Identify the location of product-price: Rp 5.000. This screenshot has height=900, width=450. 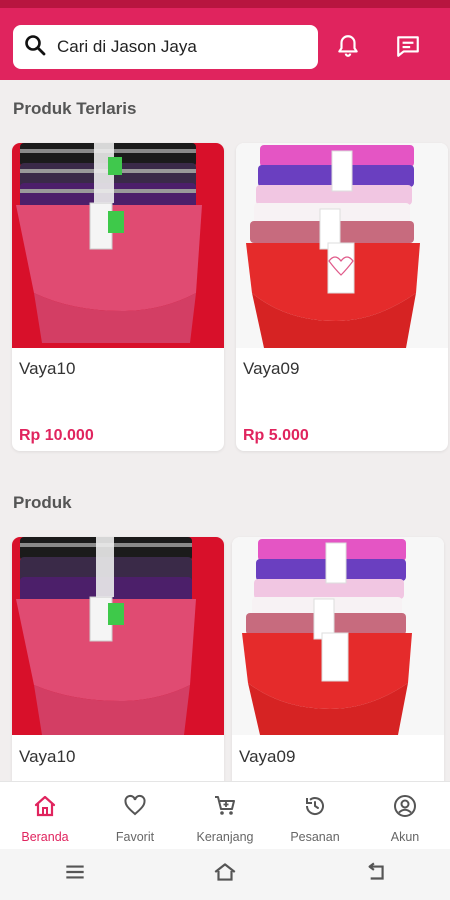
(276, 435).